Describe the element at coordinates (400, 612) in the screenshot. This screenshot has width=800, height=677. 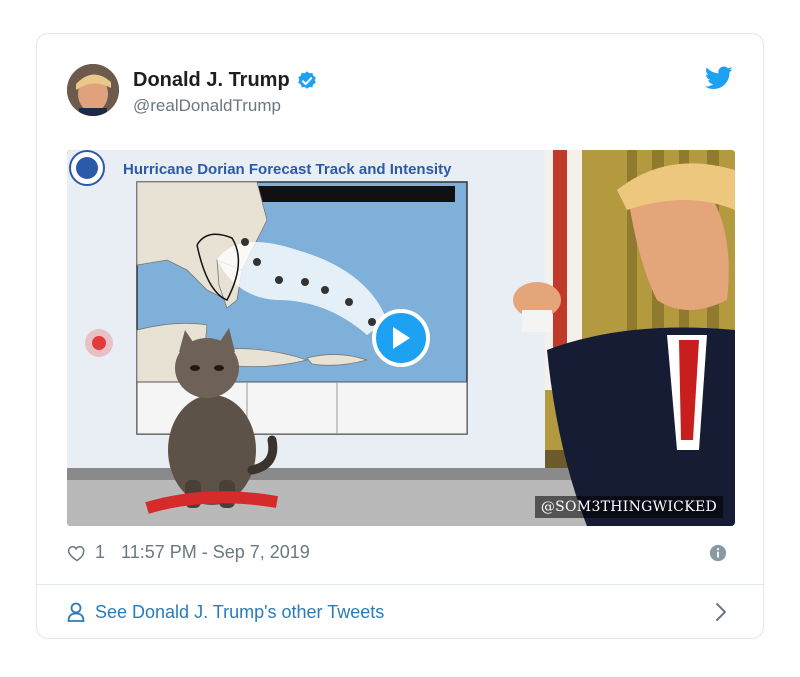
I see `see-other-tweets-link: See Donald J. Trump's other Tweets` at that location.